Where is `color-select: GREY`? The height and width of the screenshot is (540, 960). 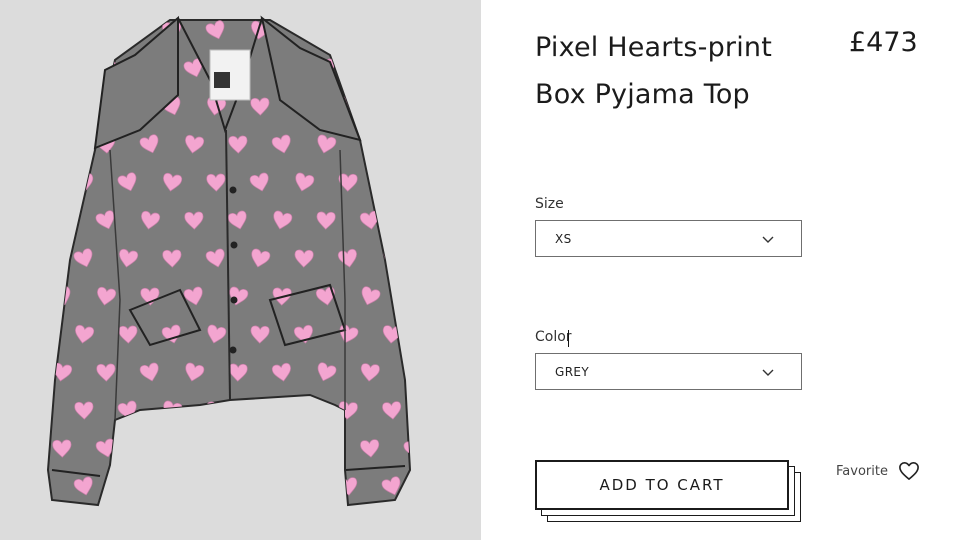 color-select: GREY is located at coordinates (668, 371).